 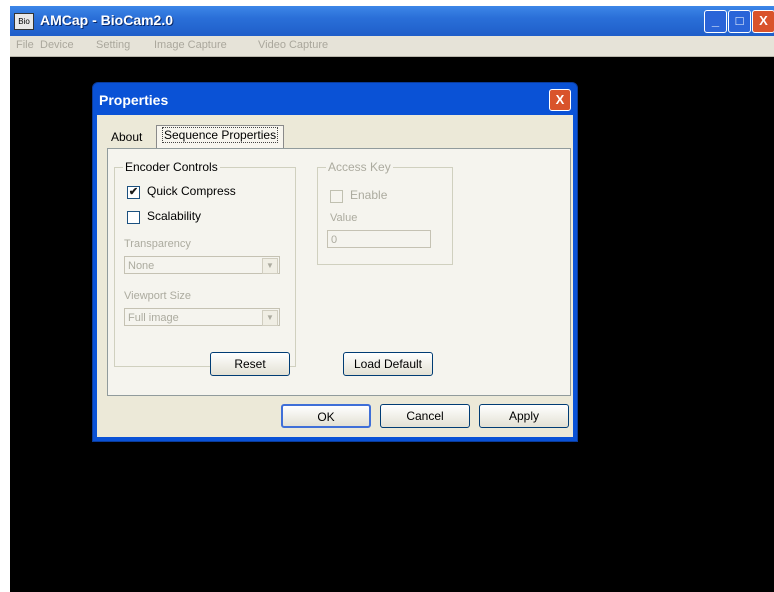 I want to click on scalability-label: Scalability, so click(x=174, y=216).